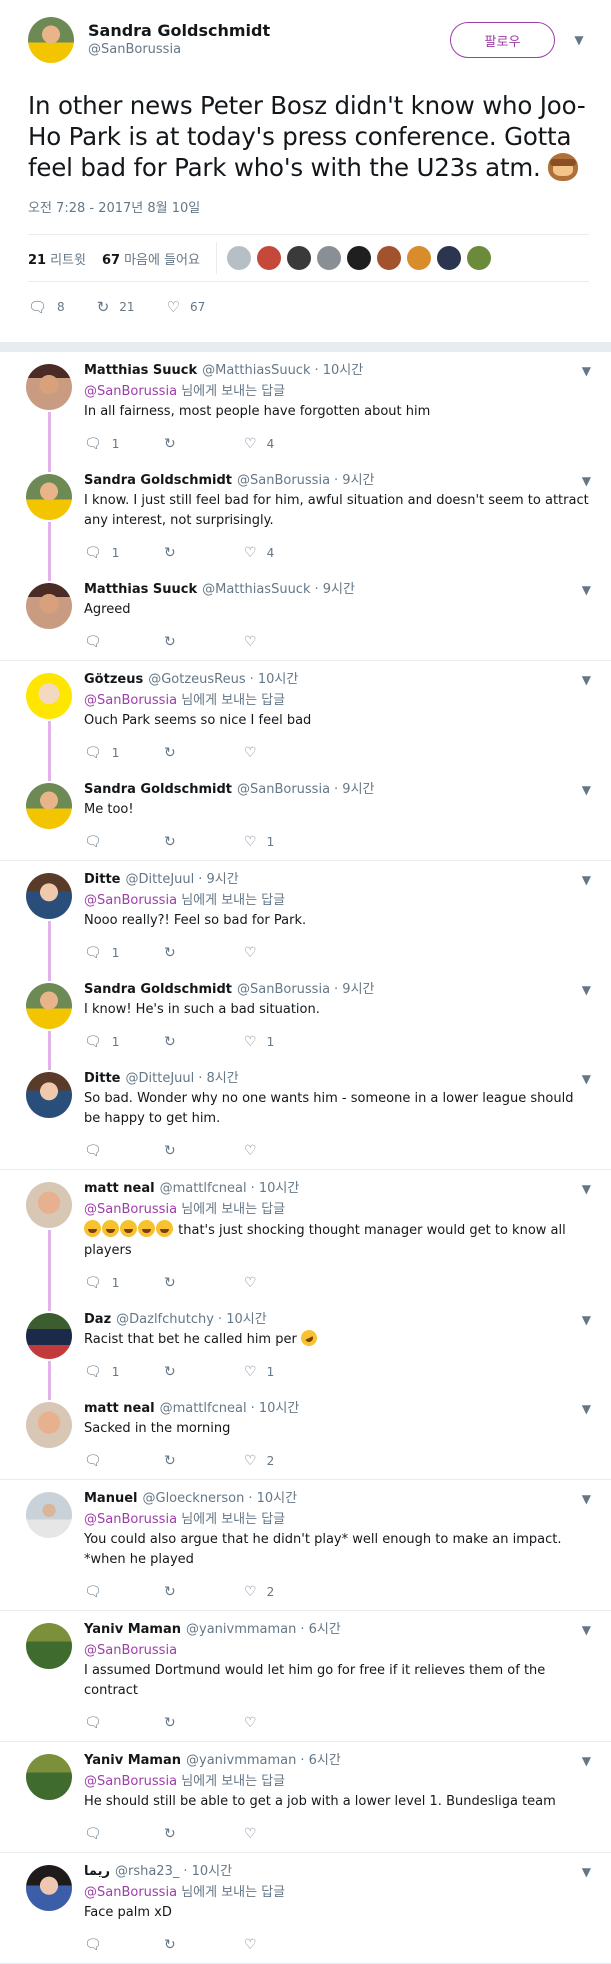  Describe the element at coordinates (186, 307) in the screenshot. I see `like-action: ♡ 67` at that location.